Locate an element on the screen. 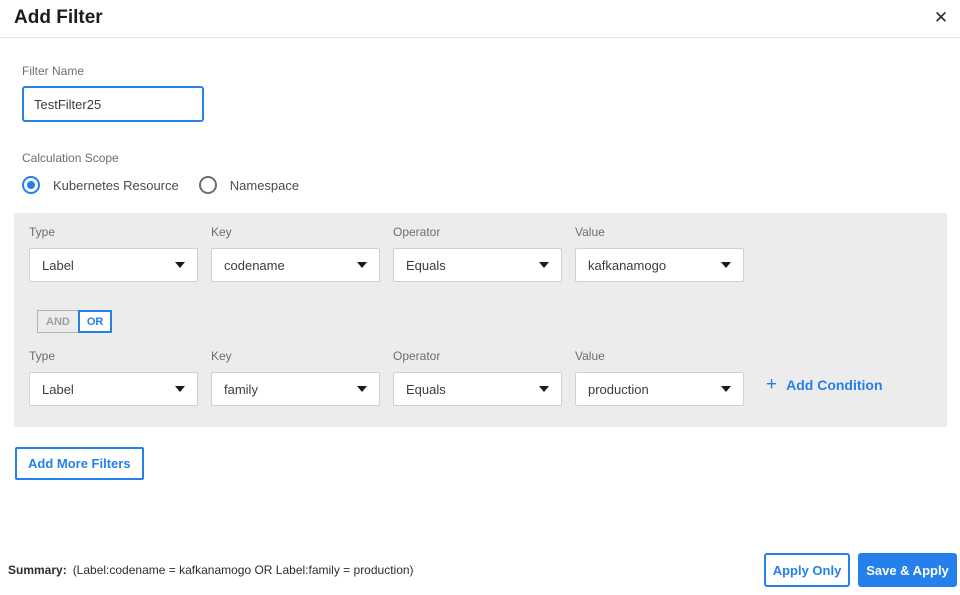  summary-label: Summary: is located at coordinates (37, 570).